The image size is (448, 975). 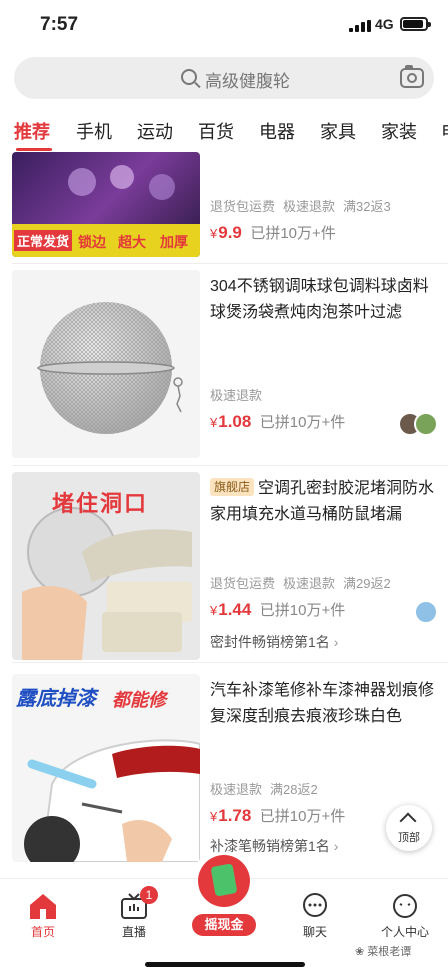 What do you see at coordinates (367, 206) in the screenshot?
I see `tag-cashback: 满32返3` at bounding box center [367, 206].